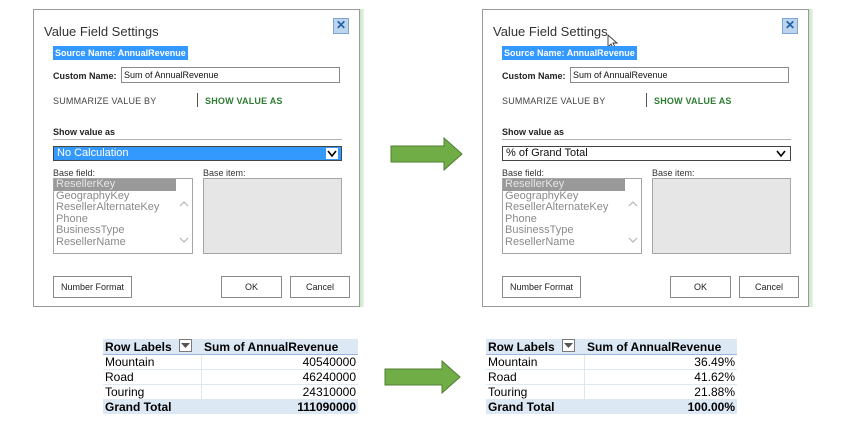  I want to click on row-value: 21.88%, so click(660, 392).